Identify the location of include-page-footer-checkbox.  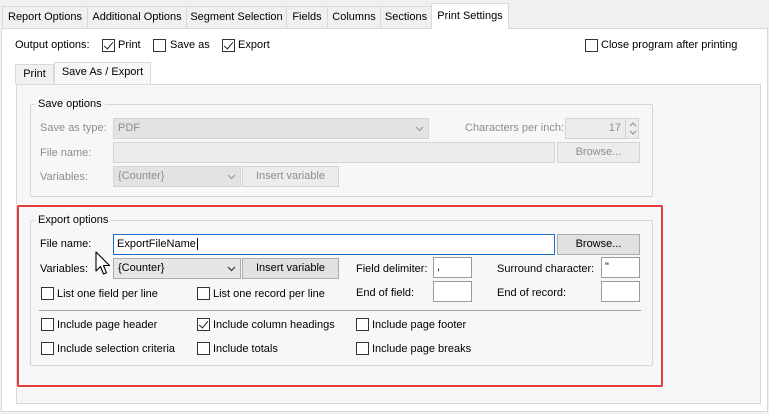
(362, 324).